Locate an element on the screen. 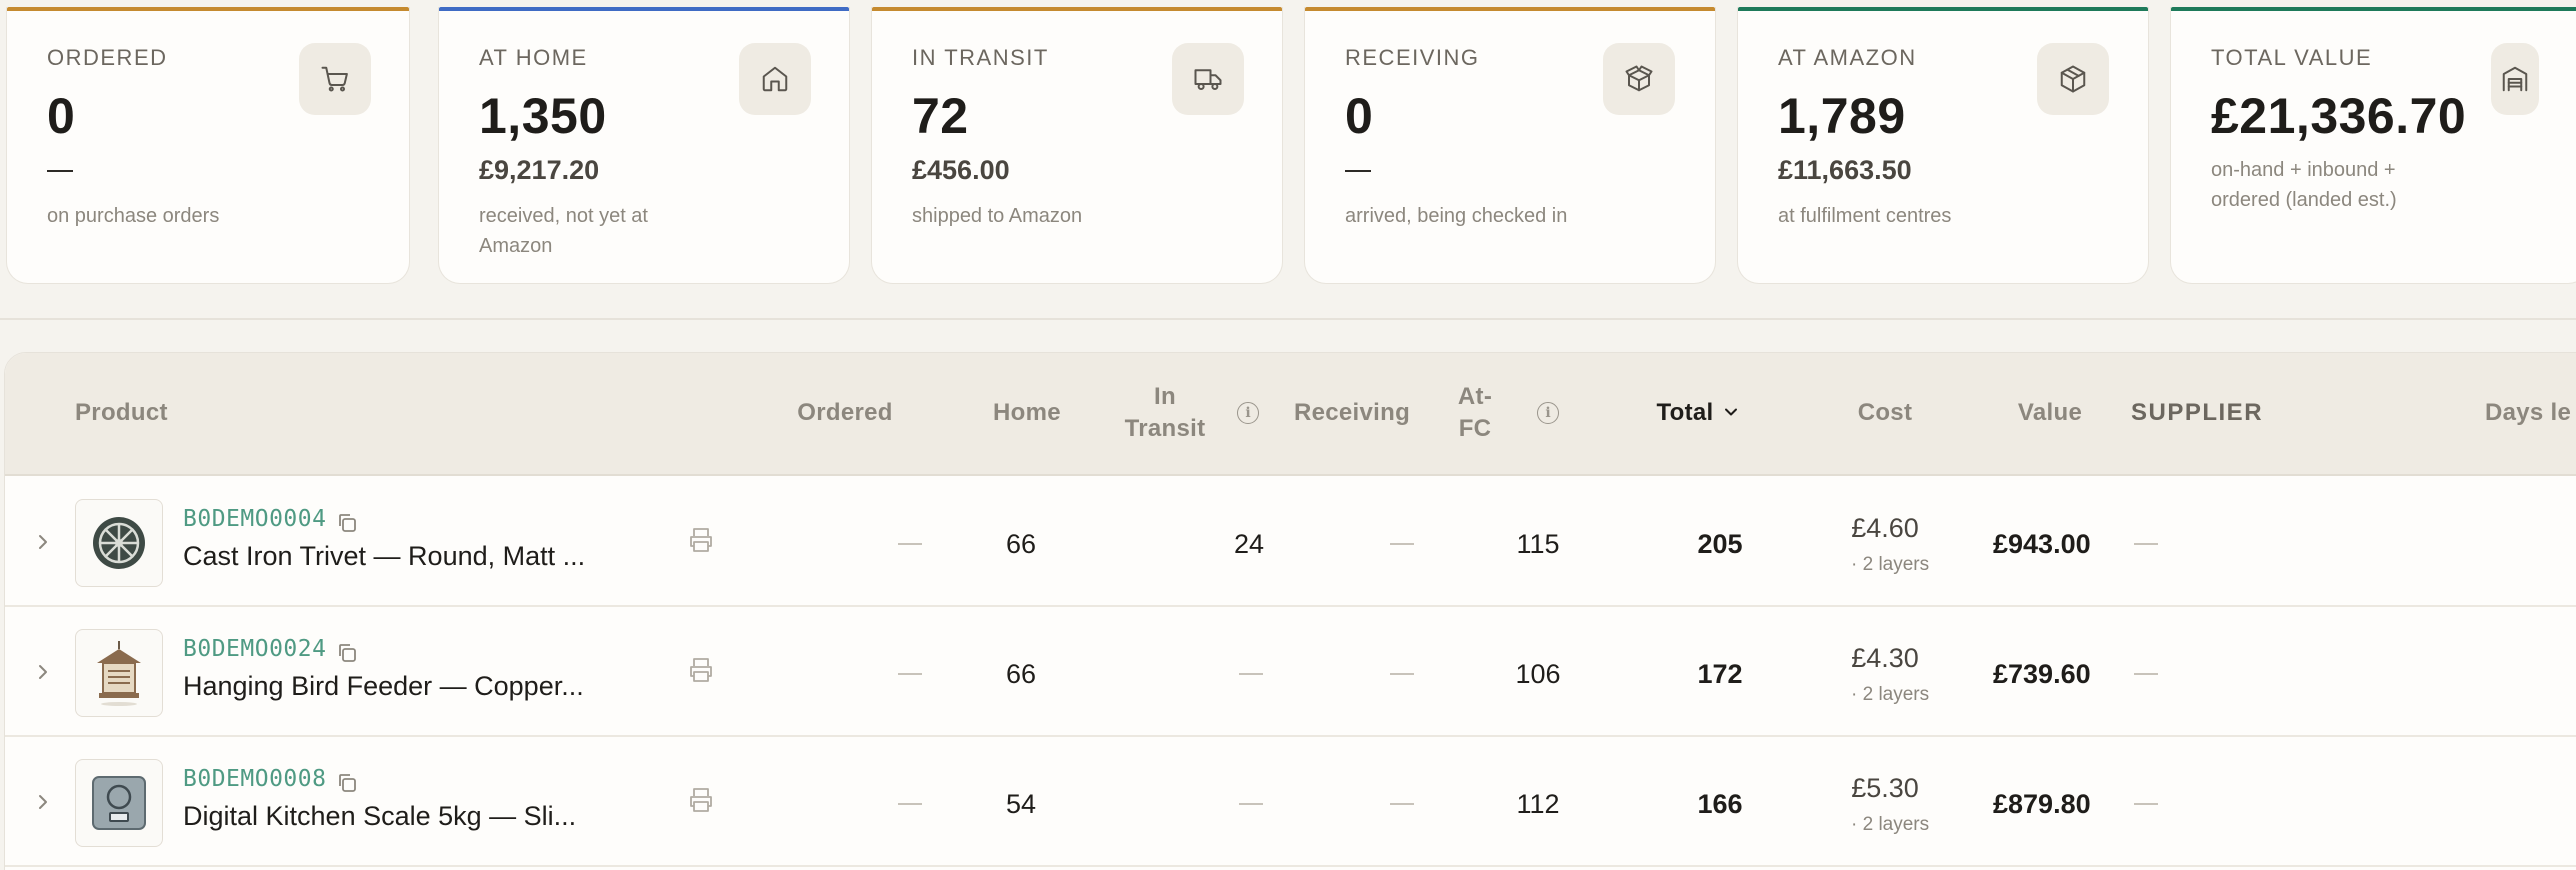  at-fc-qty: 115 is located at coordinates (1538, 544).